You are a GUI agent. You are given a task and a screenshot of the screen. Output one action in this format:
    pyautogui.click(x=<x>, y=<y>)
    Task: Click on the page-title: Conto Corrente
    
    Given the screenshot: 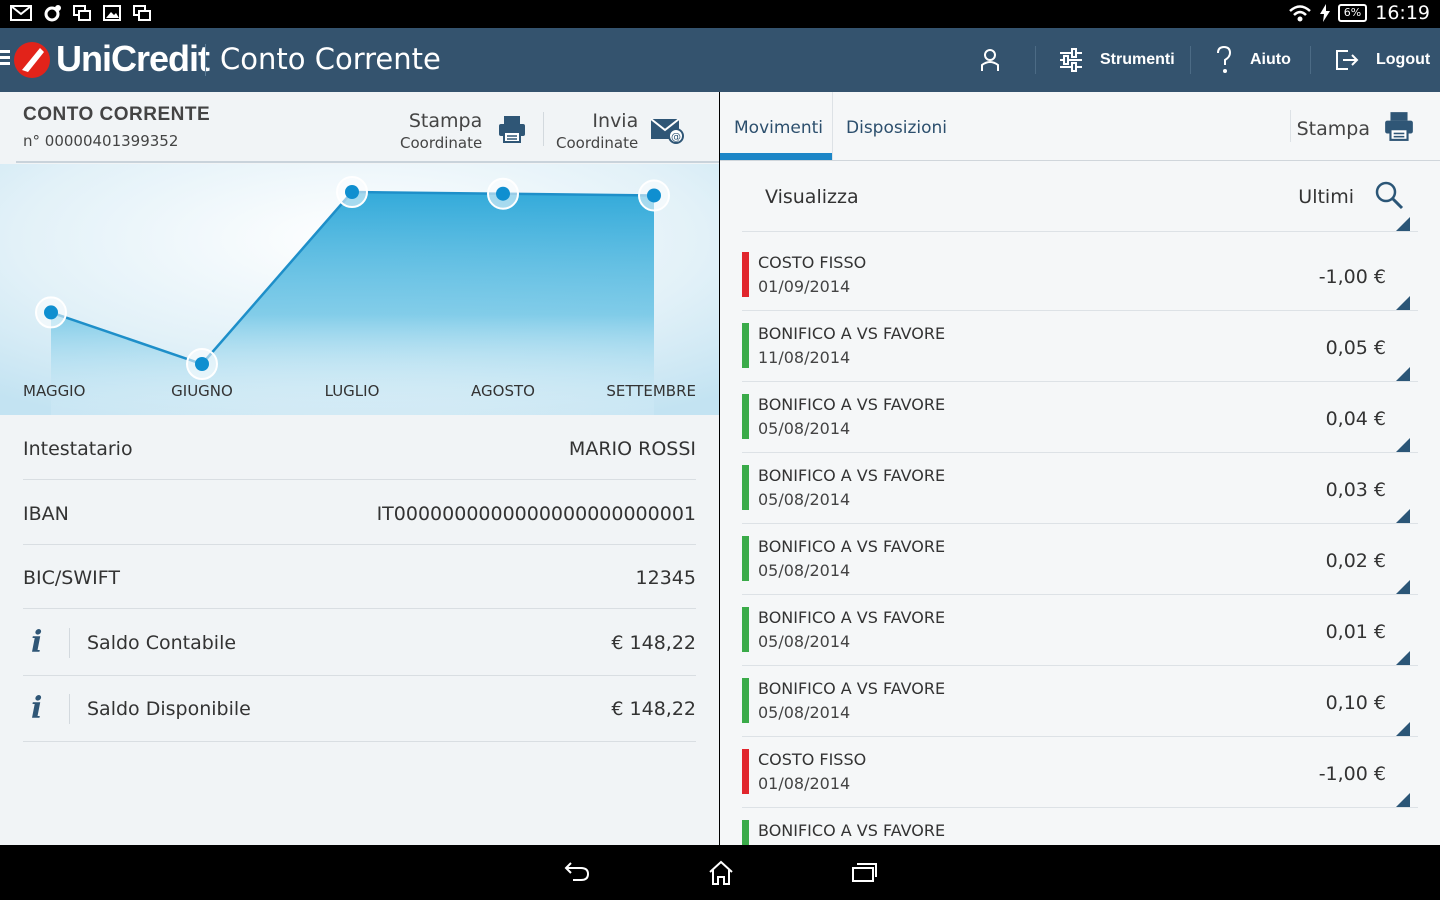 What is the action you would take?
    pyautogui.click(x=330, y=59)
    